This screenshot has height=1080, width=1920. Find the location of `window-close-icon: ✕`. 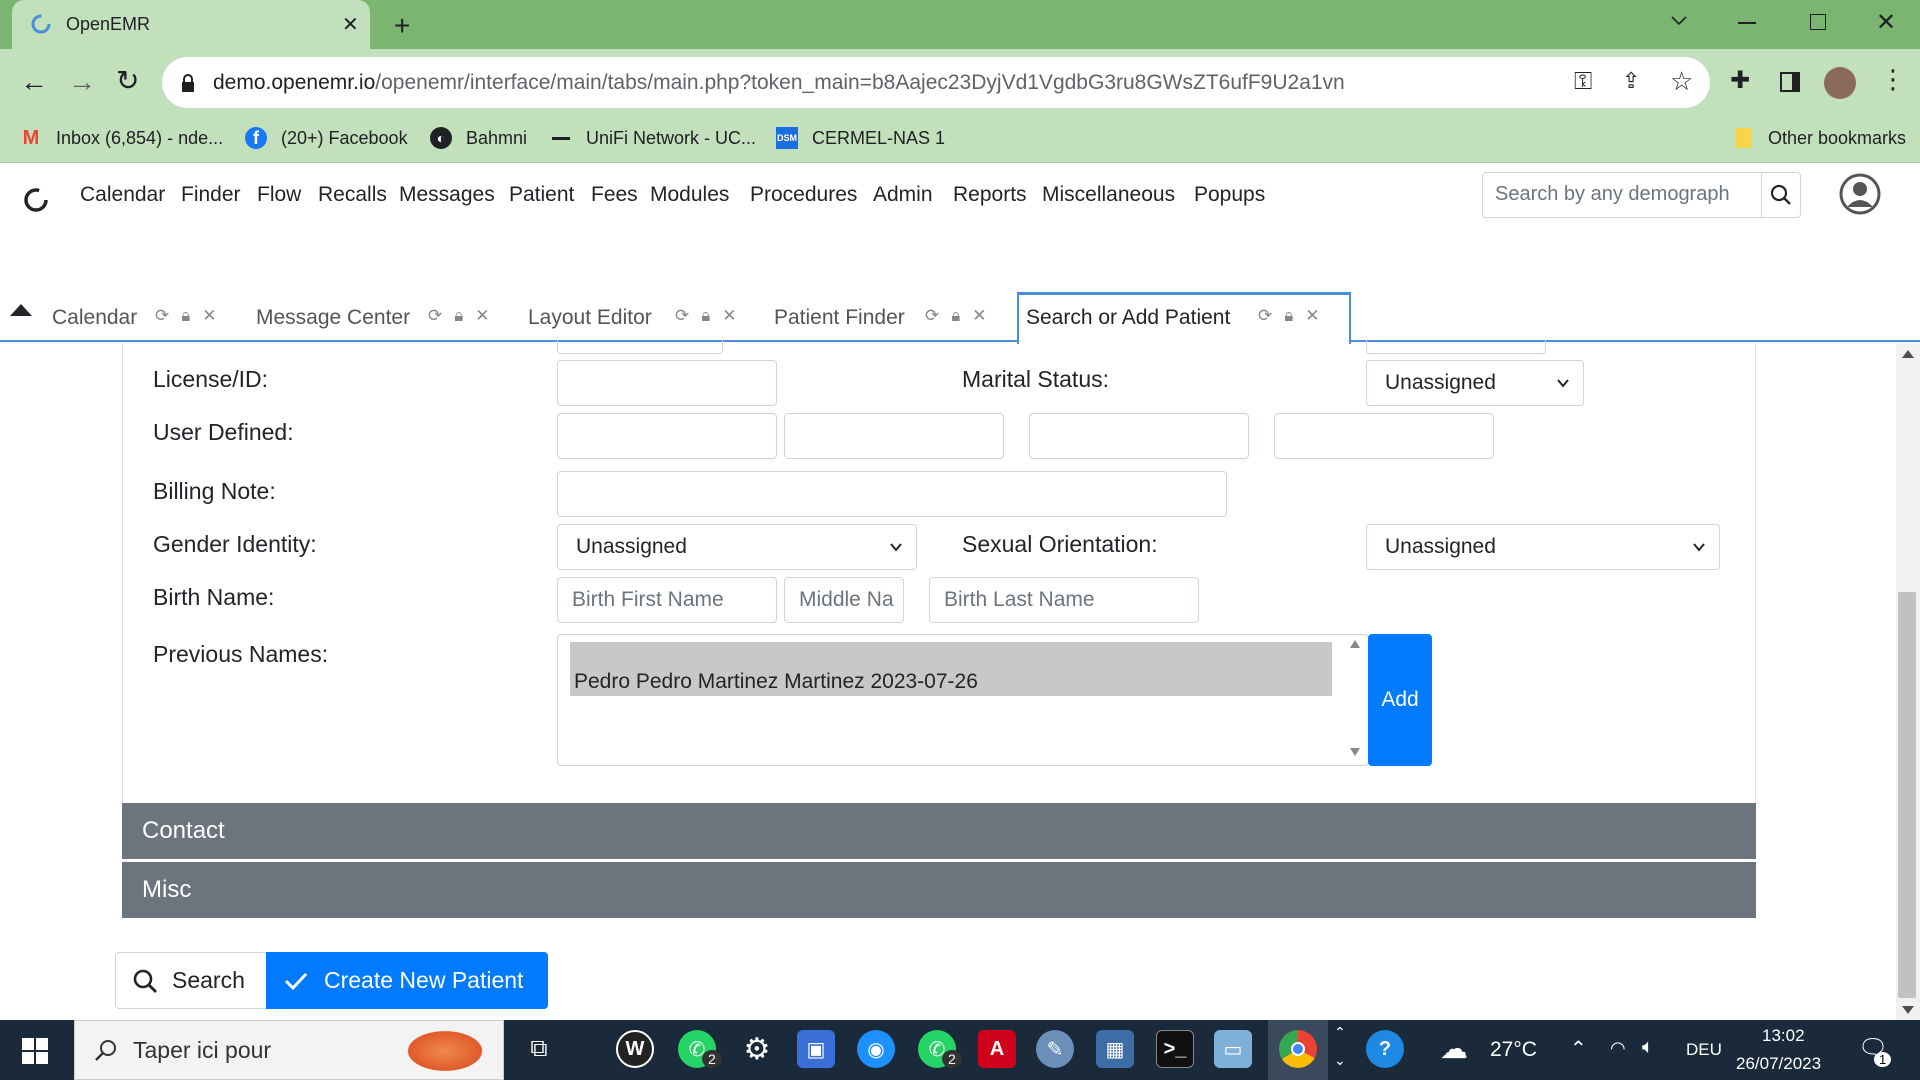

window-close-icon: ✕ is located at coordinates (1886, 22).